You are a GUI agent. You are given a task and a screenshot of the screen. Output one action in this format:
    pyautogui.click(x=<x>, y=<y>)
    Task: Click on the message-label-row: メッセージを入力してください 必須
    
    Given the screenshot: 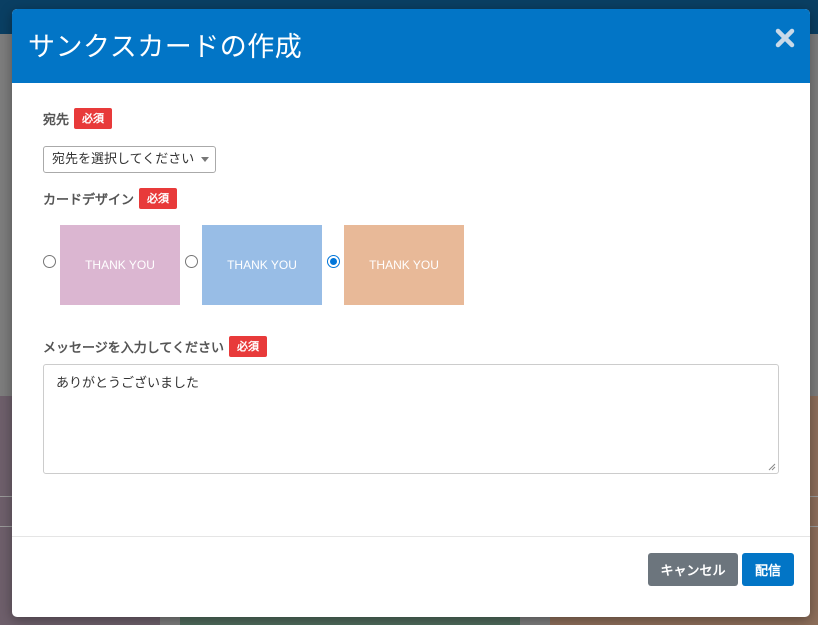 What is the action you would take?
    pyautogui.click(x=155, y=346)
    